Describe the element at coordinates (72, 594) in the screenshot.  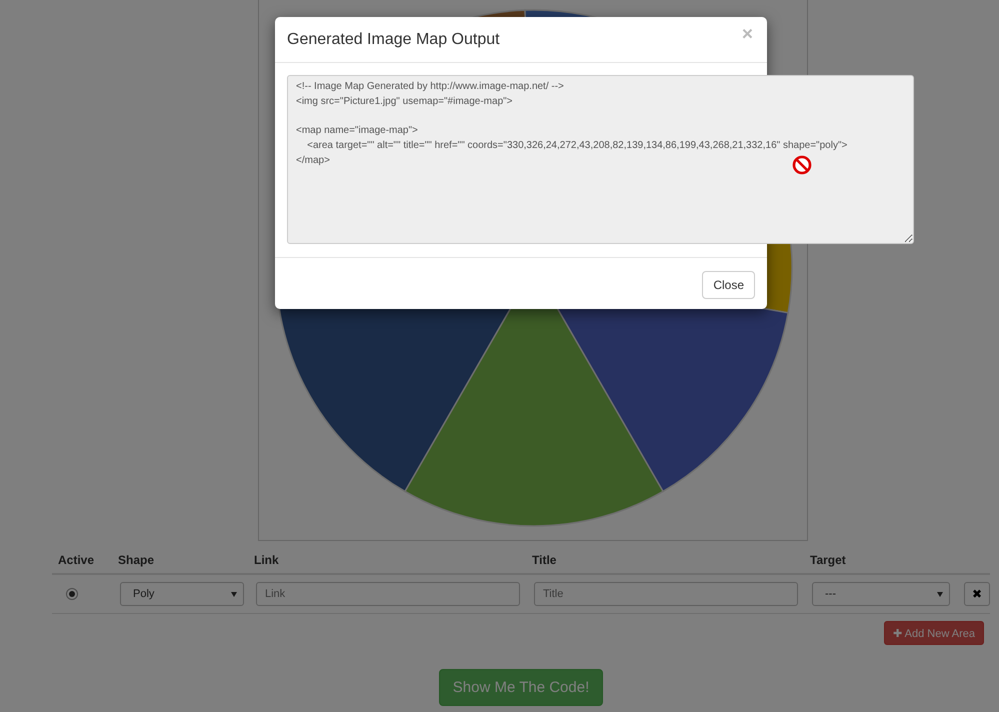
I see `active-radio` at that location.